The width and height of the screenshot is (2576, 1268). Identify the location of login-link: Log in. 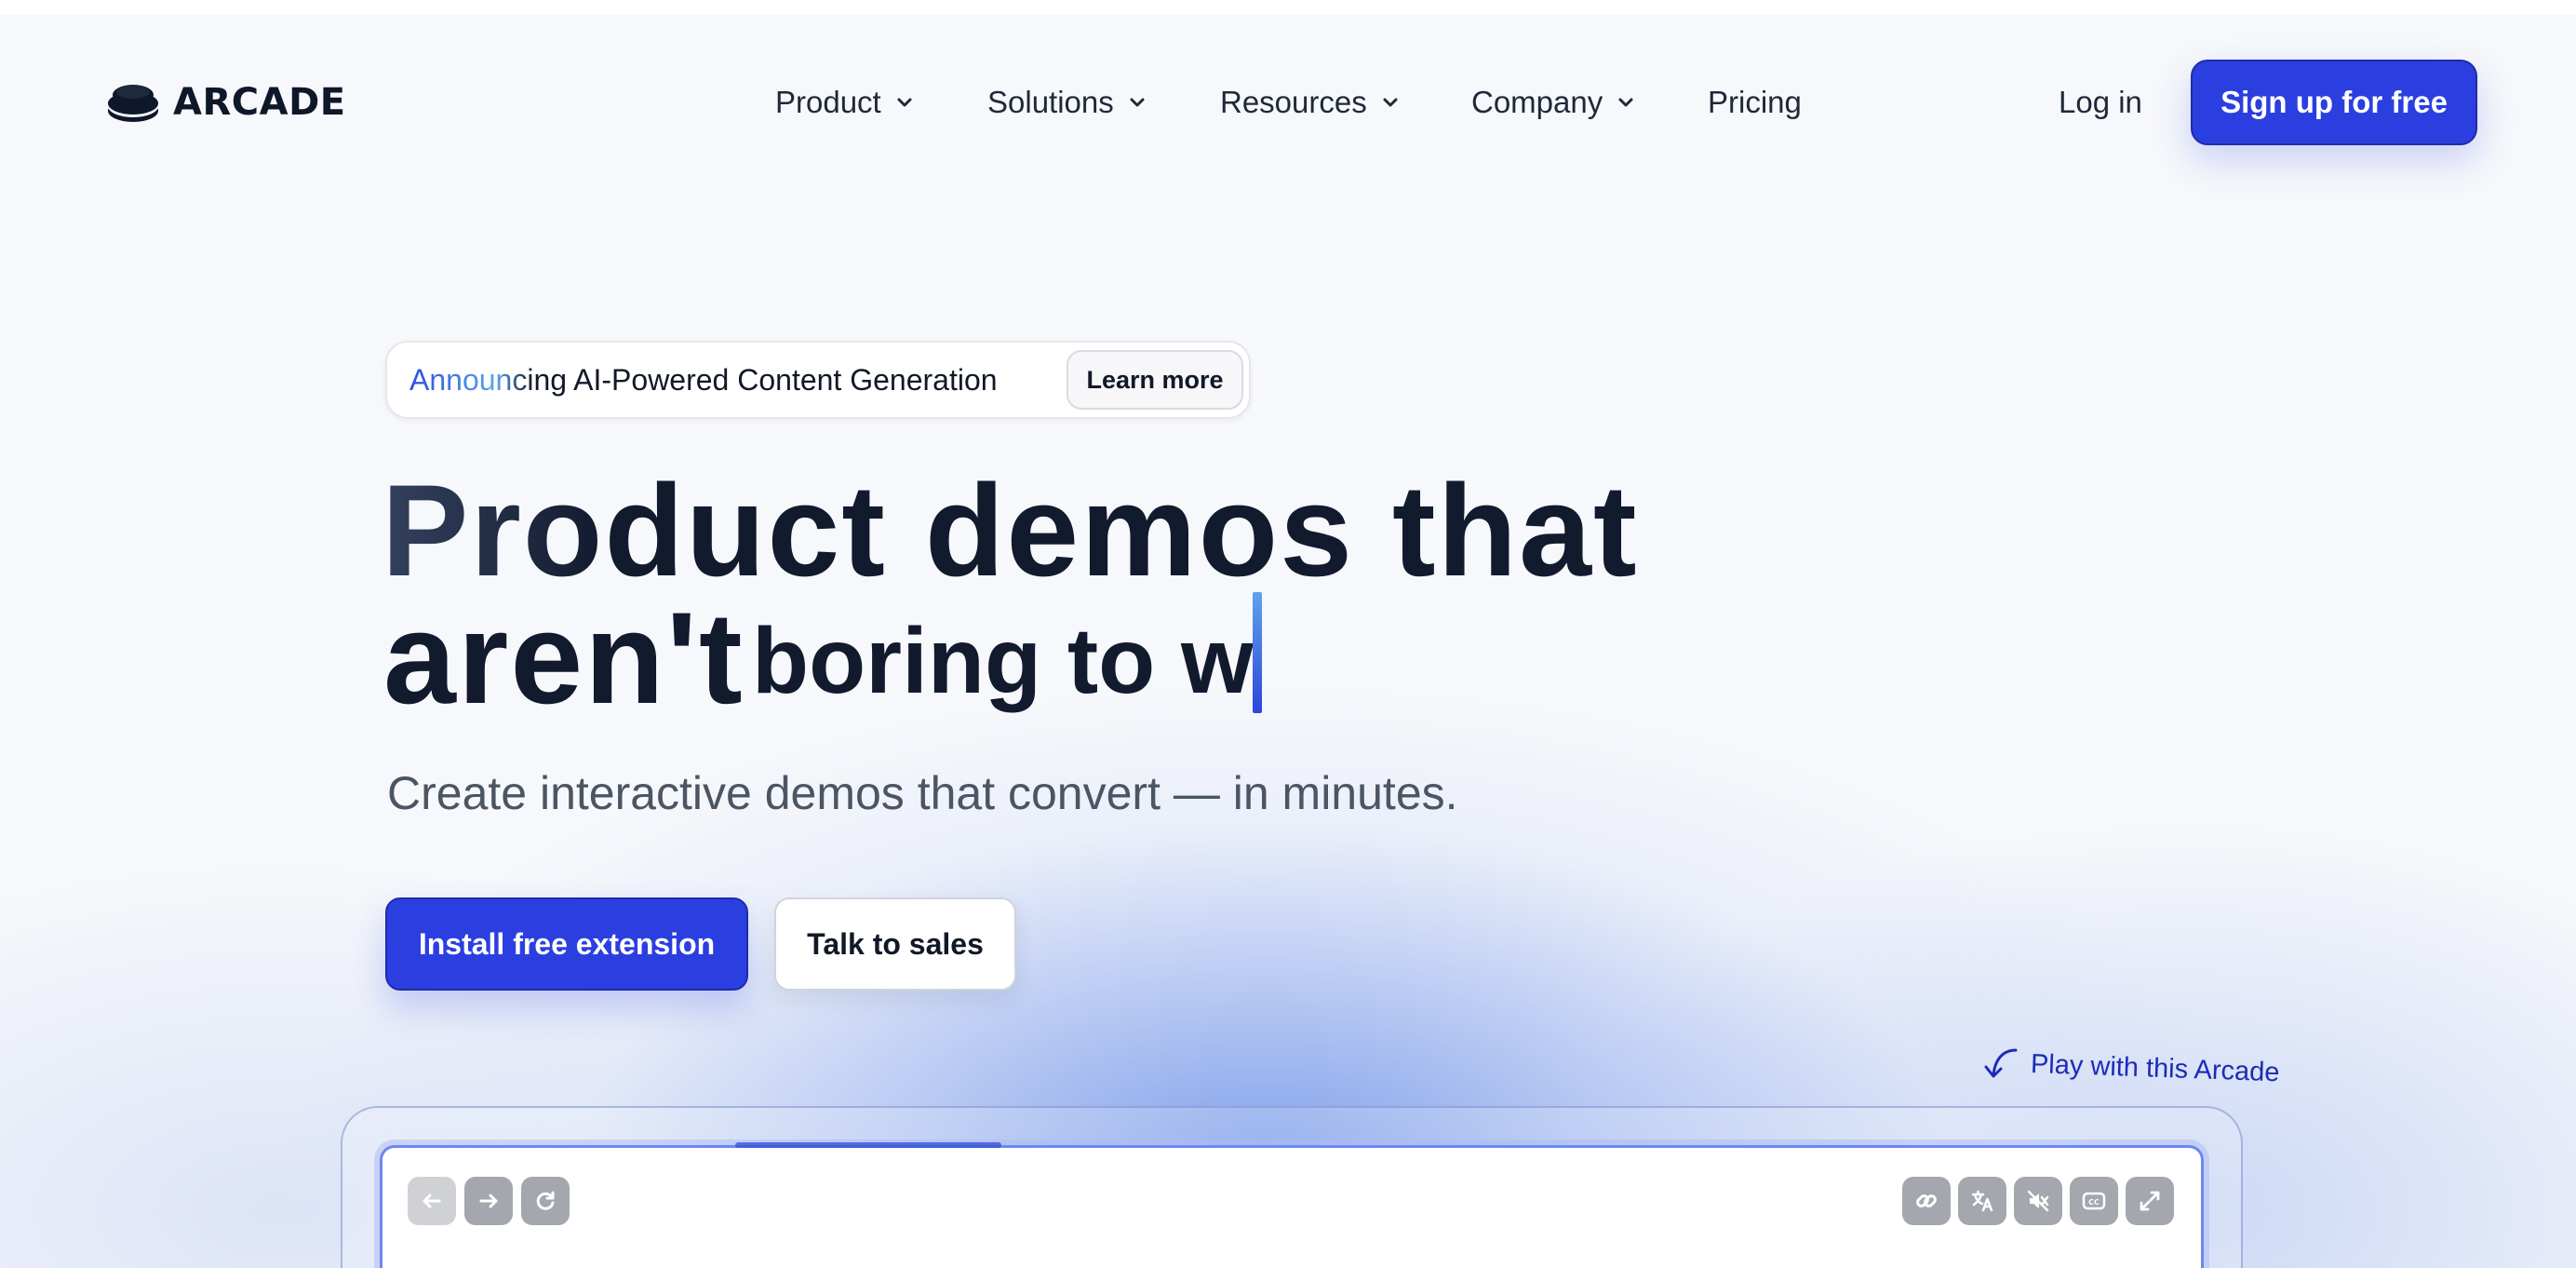
(2100, 102).